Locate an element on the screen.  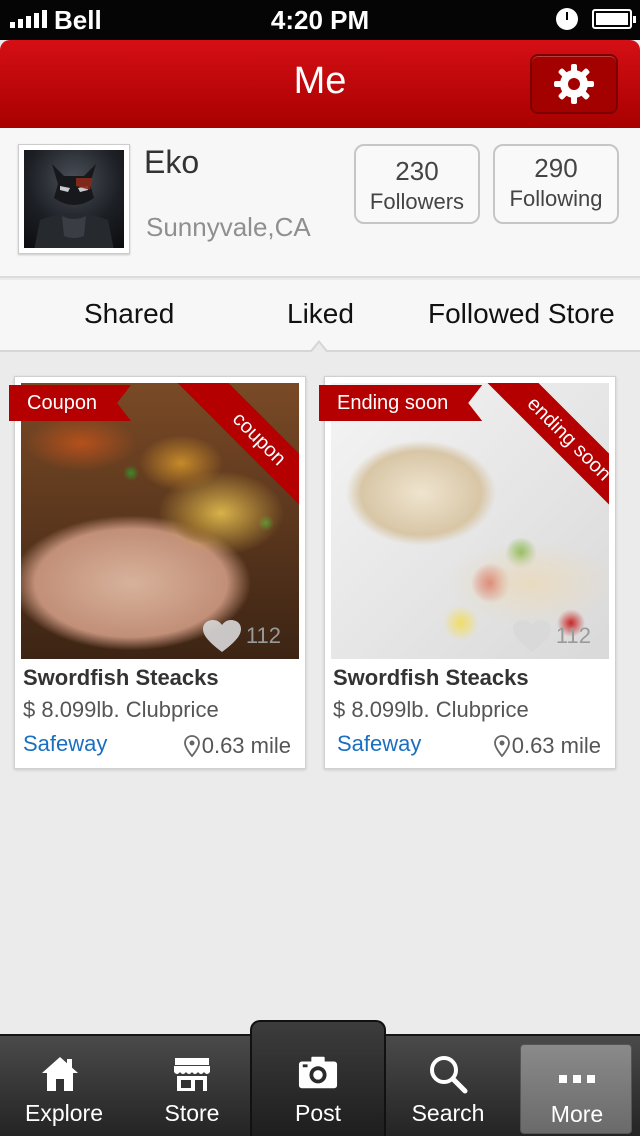
tabbar-explore: Explore is located at coordinates (64, 1086).